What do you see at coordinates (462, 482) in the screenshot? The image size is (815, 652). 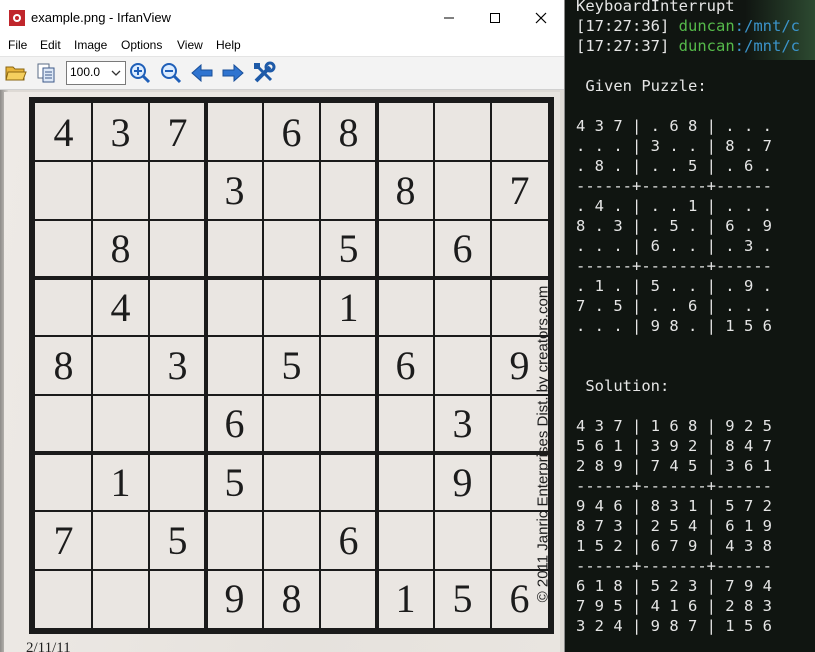 I see `sudoku-cell: 9` at bounding box center [462, 482].